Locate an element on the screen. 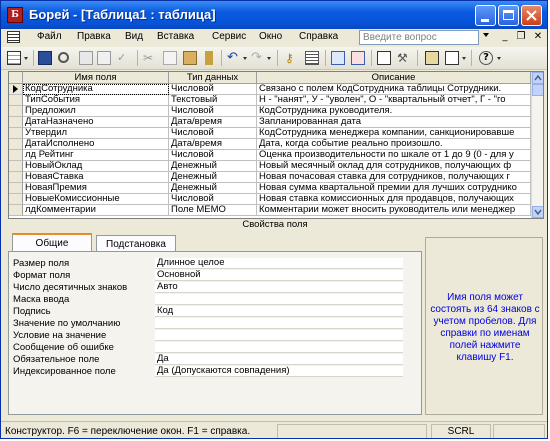 The height and width of the screenshot is (441, 550). cell-field-name: ДатаНазначено is located at coordinates (96, 122).